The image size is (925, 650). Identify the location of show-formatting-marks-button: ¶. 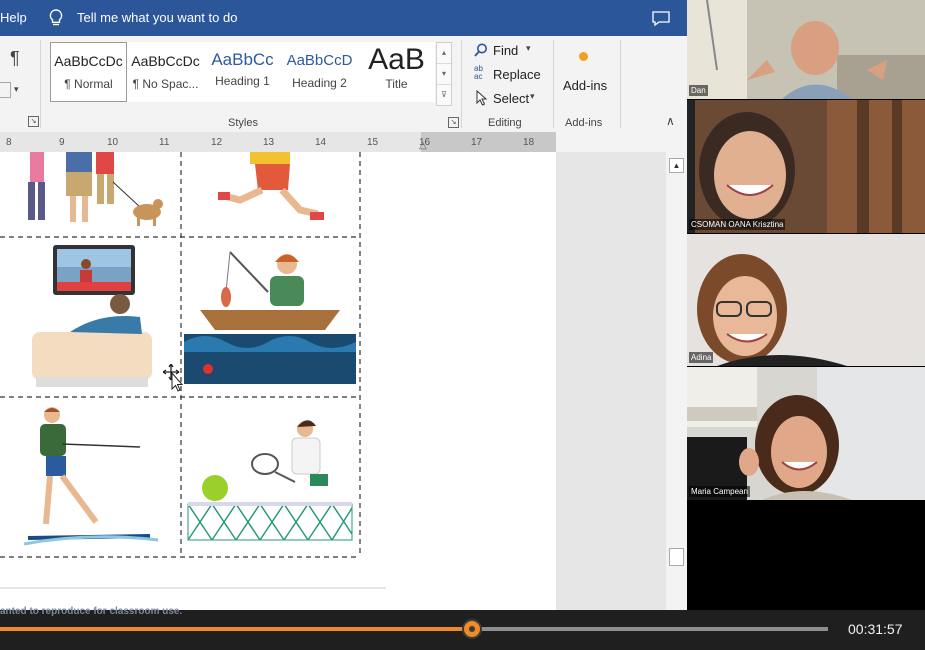
(15, 58).